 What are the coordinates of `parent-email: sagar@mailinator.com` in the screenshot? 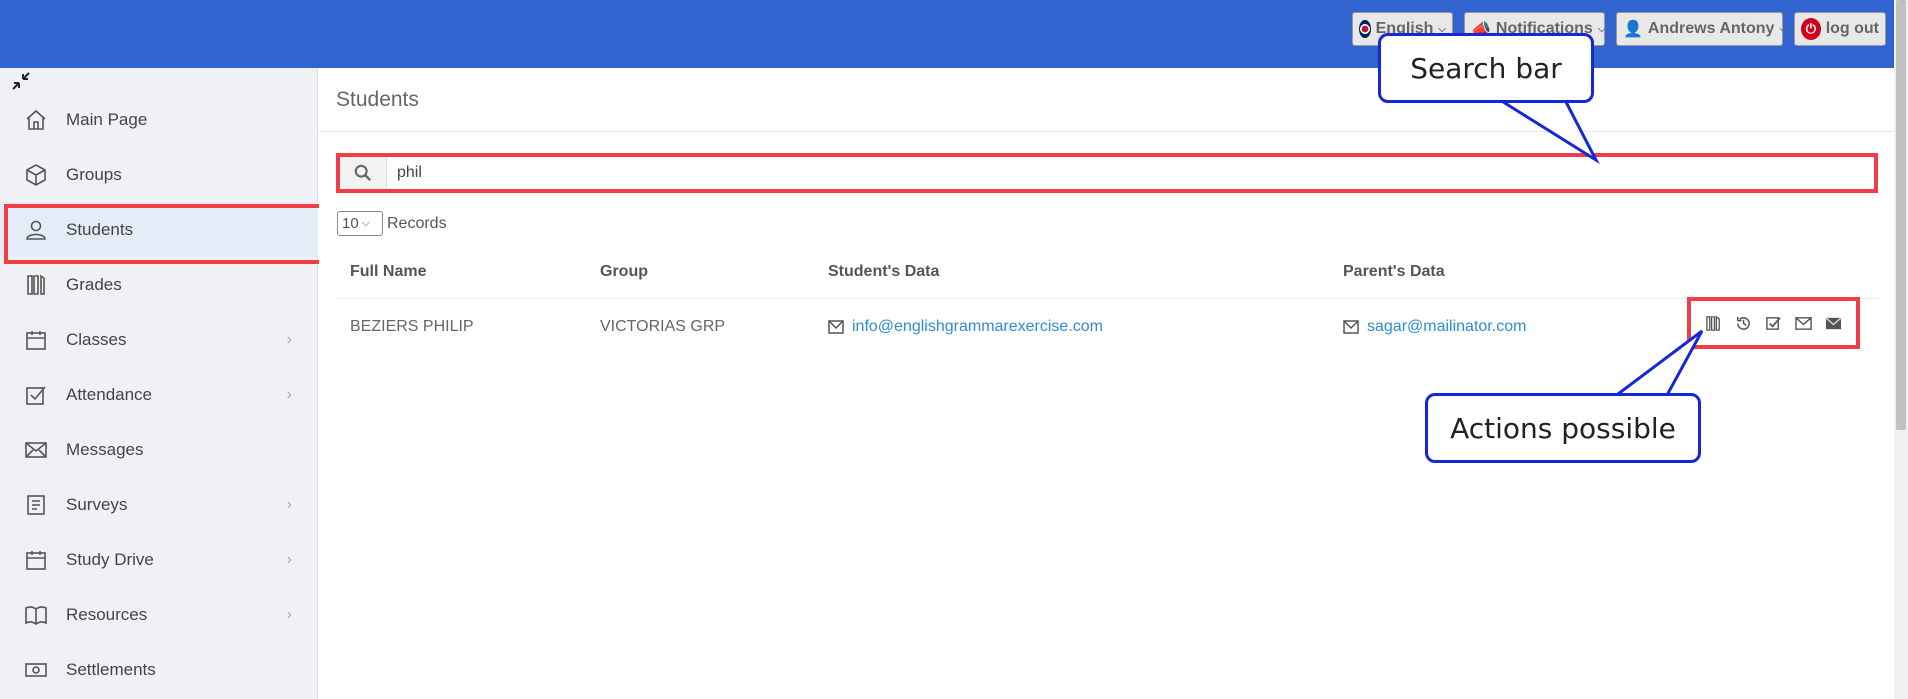 It's located at (1447, 326).